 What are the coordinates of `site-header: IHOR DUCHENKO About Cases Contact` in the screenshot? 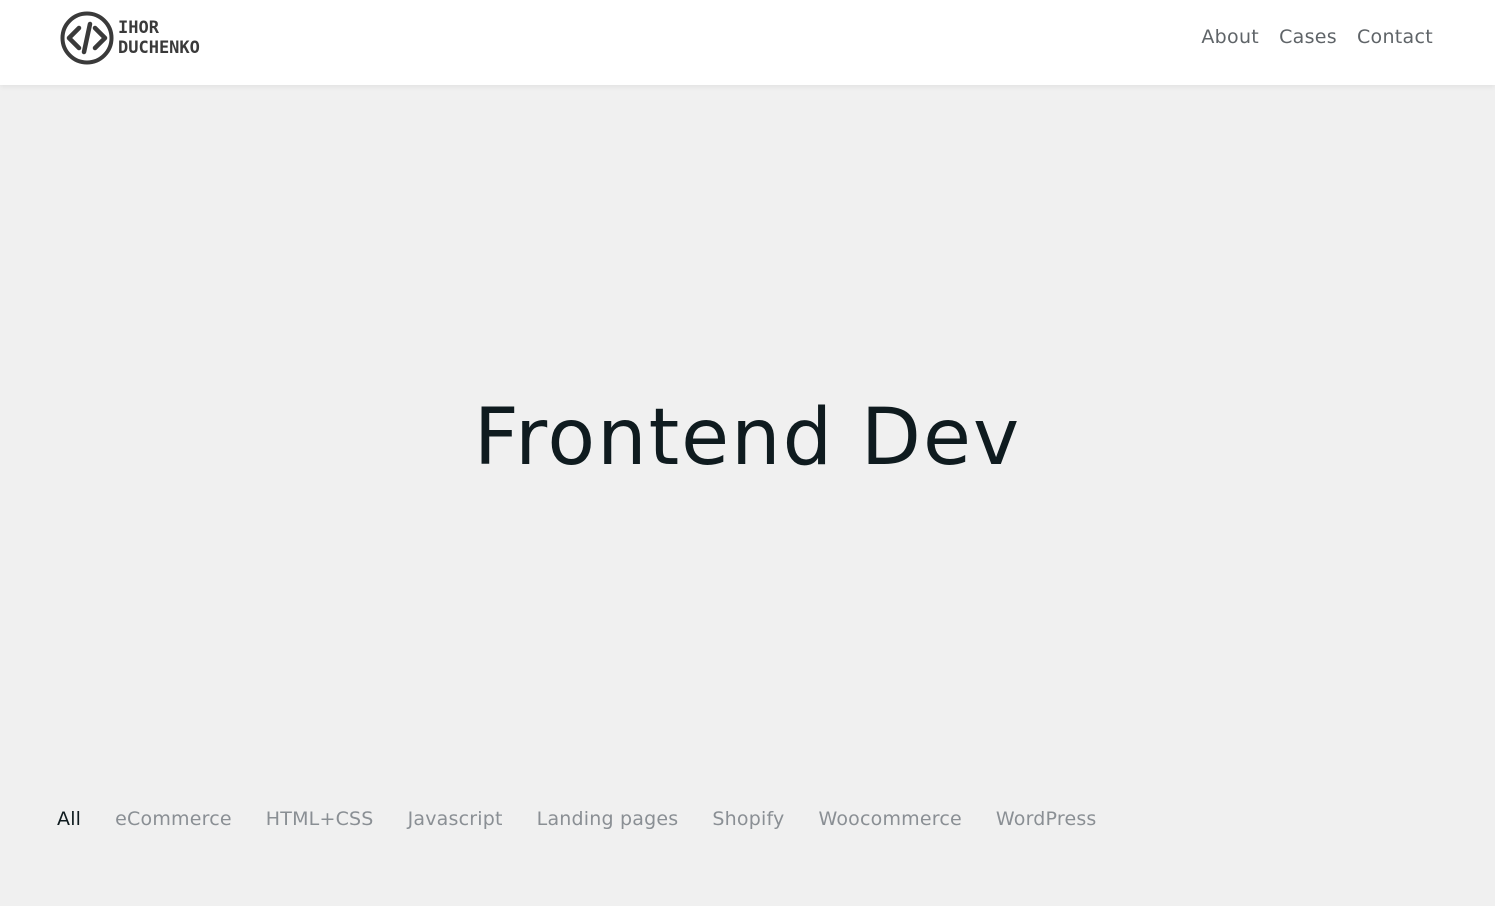 It's located at (747, 42).